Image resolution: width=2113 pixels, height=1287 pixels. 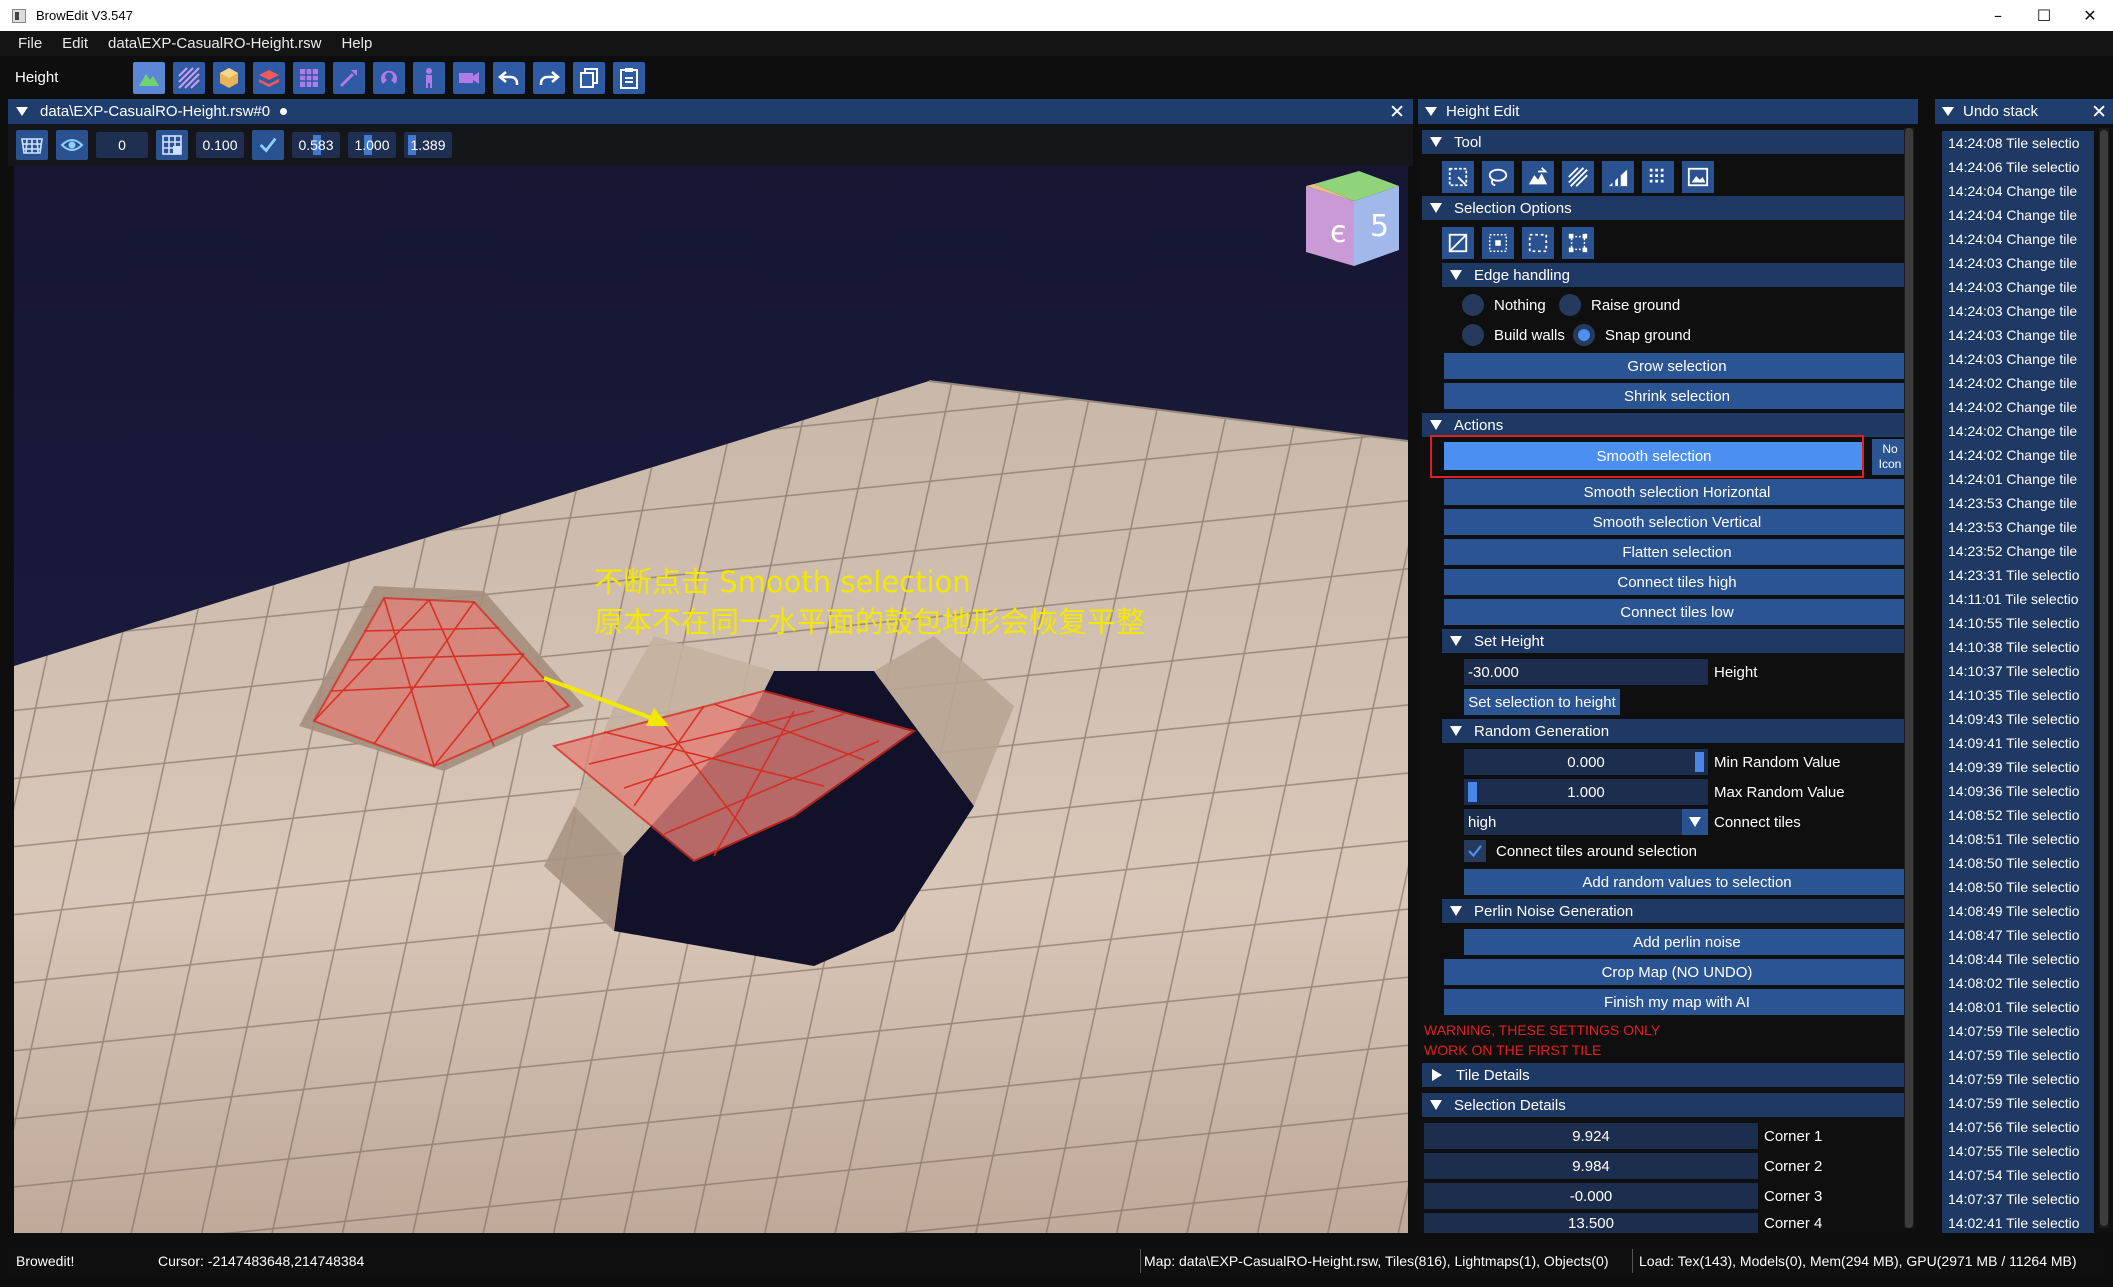 I want to click on no-icon-button: No Icon, so click(x=1890, y=457).